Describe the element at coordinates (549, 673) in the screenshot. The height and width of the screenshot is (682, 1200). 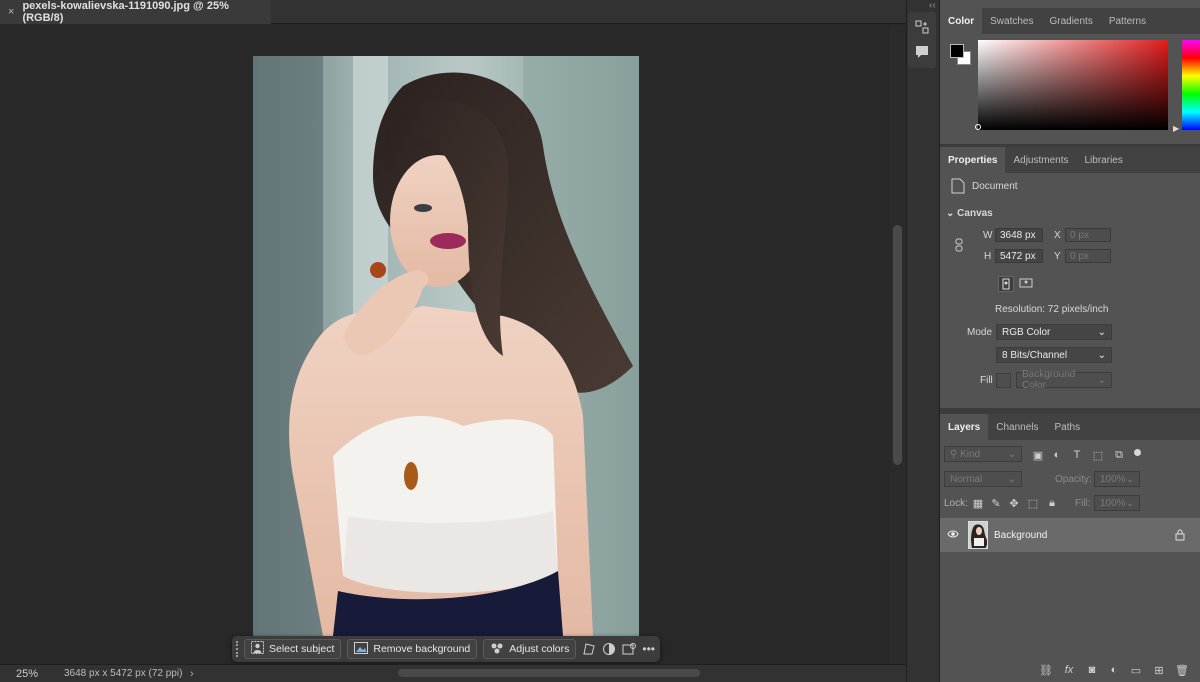
I see `horizontal-scroll-thumb` at that location.